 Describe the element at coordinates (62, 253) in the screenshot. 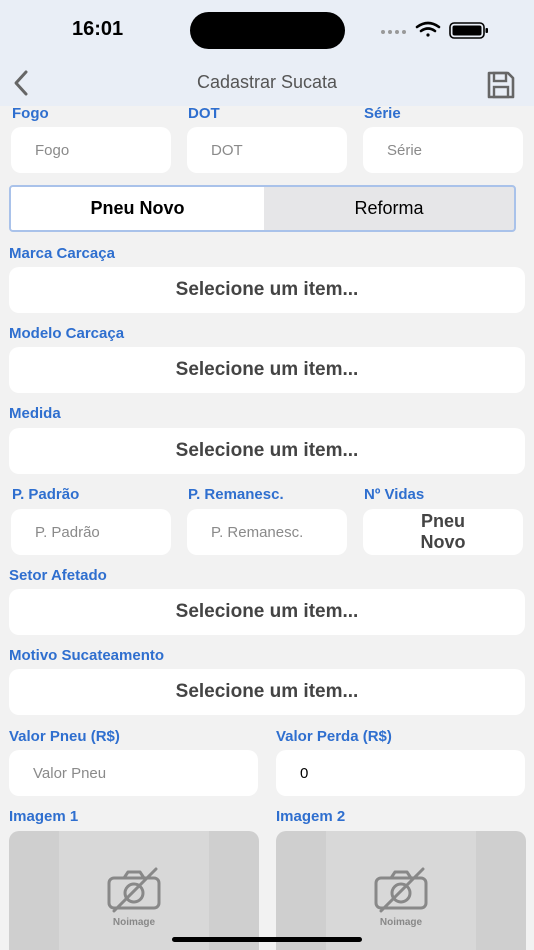

I see `marca-label: Marca Carcaça` at that location.